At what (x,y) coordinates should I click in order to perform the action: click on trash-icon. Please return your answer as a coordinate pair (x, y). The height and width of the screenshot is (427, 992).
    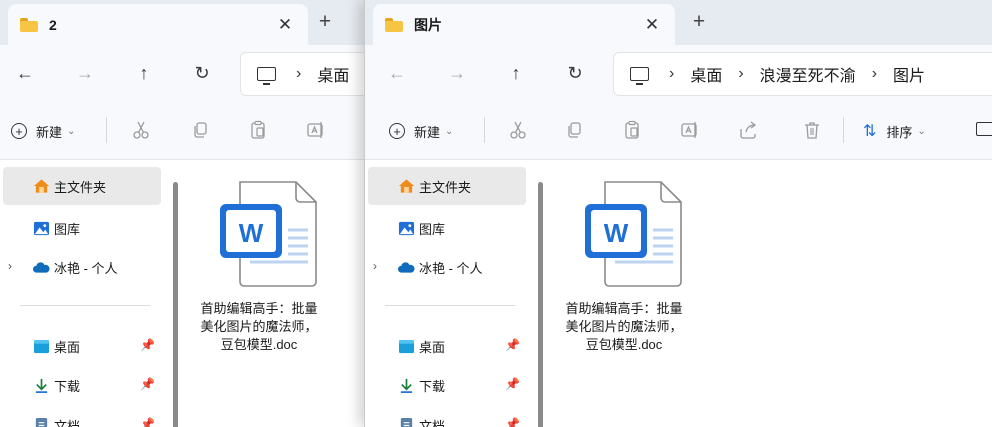
    Looking at the image, I should click on (812, 130).